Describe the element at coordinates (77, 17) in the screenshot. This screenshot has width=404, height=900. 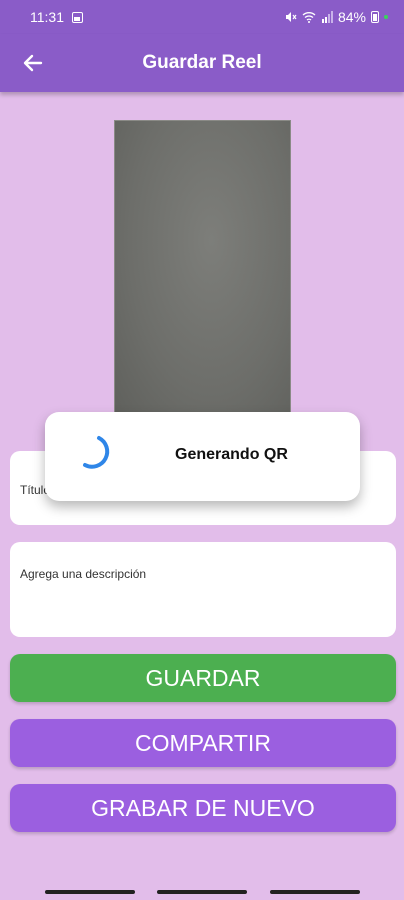
I see `image-icon` at that location.